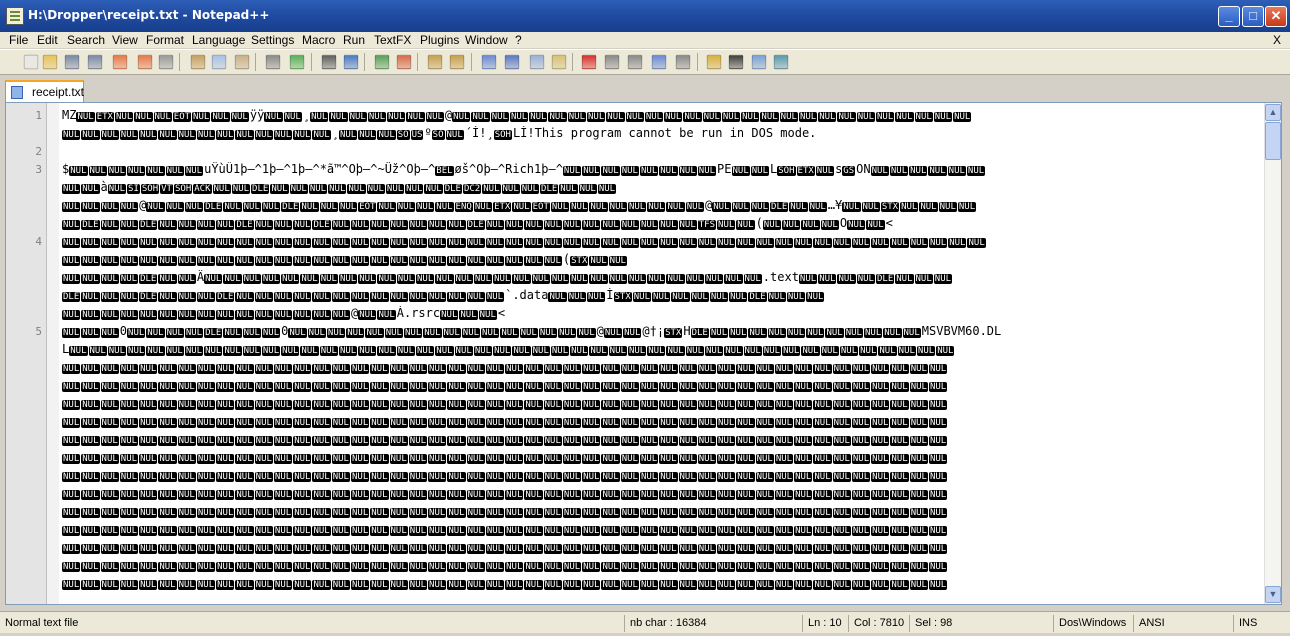  I want to click on cut-icon, so click(198, 62).